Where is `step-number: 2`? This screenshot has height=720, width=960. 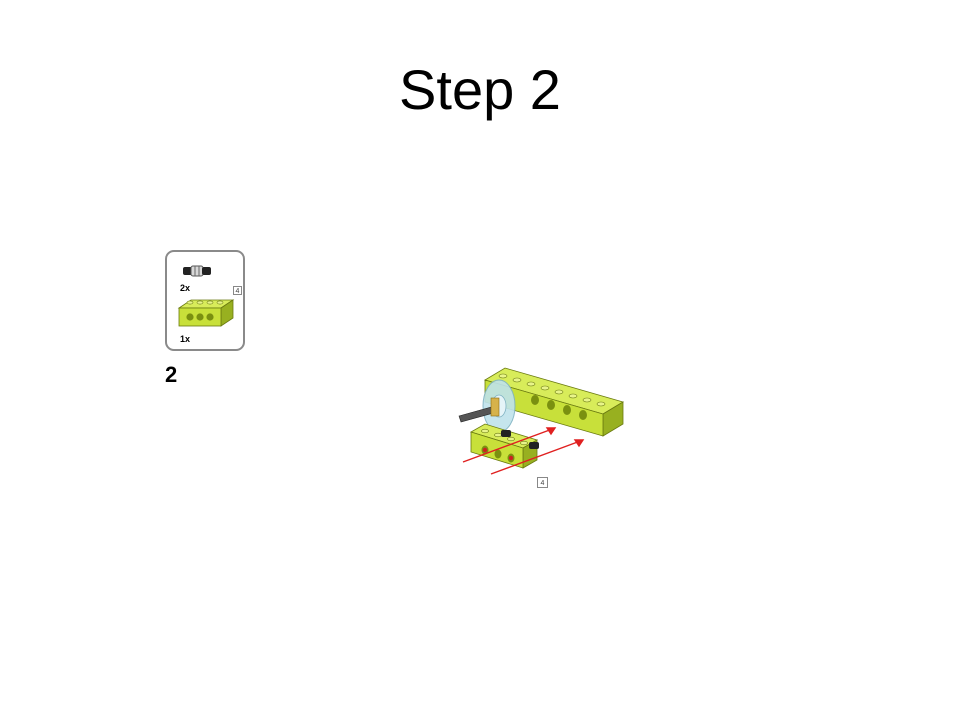
step-number: 2 is located at coordinates (171, 374).